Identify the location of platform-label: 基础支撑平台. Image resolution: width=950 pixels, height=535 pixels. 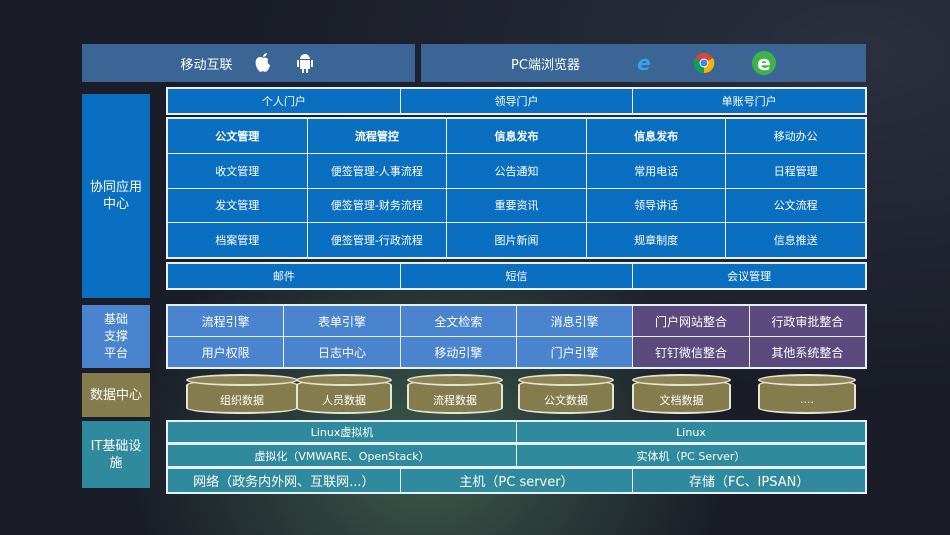
(116, 336).